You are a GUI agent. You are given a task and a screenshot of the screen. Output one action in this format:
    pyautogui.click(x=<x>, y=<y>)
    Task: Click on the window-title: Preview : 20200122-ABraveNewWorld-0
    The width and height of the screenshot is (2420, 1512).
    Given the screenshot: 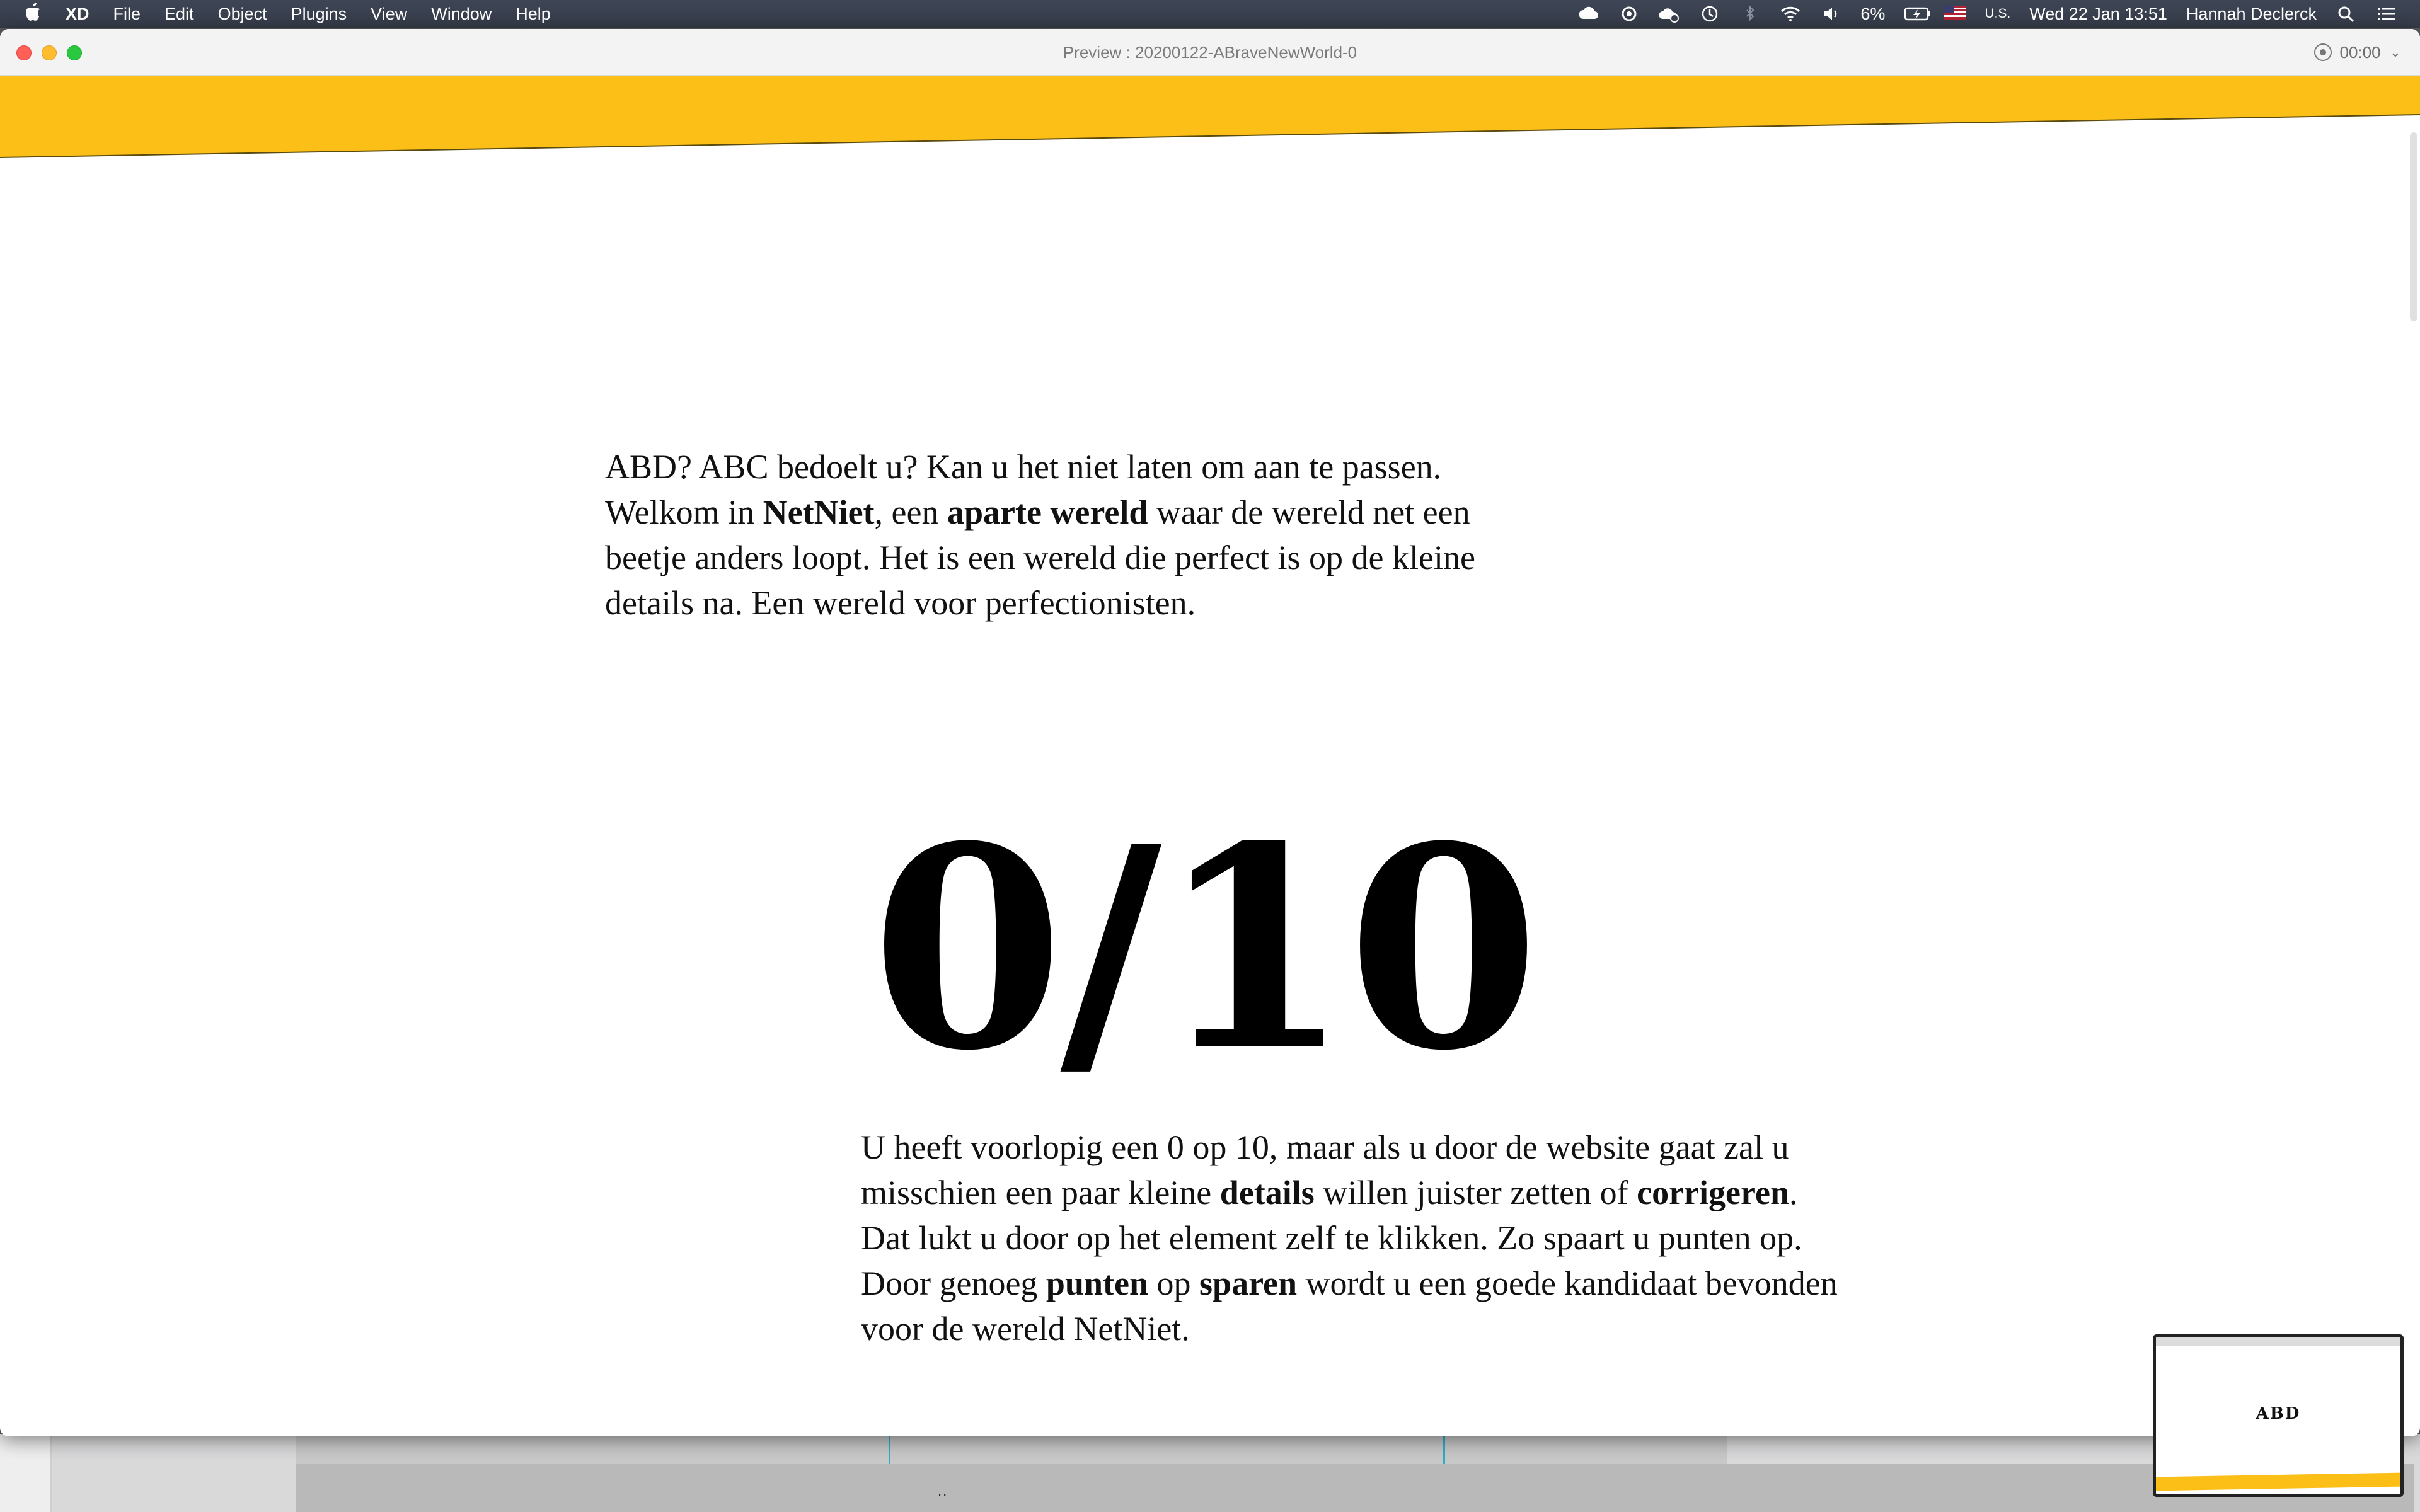 What is the action you would take?
    pyautogui.click(x=1210, y=52)
    